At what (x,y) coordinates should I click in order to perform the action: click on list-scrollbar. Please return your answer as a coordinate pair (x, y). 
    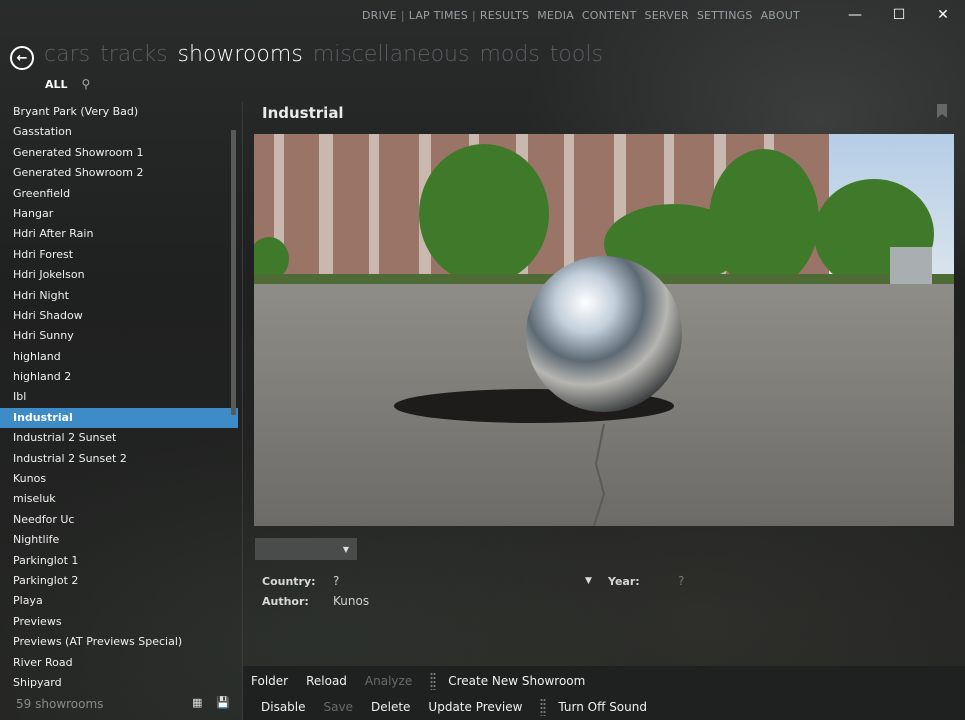
    Looking at the image, I should click on (233, 272).